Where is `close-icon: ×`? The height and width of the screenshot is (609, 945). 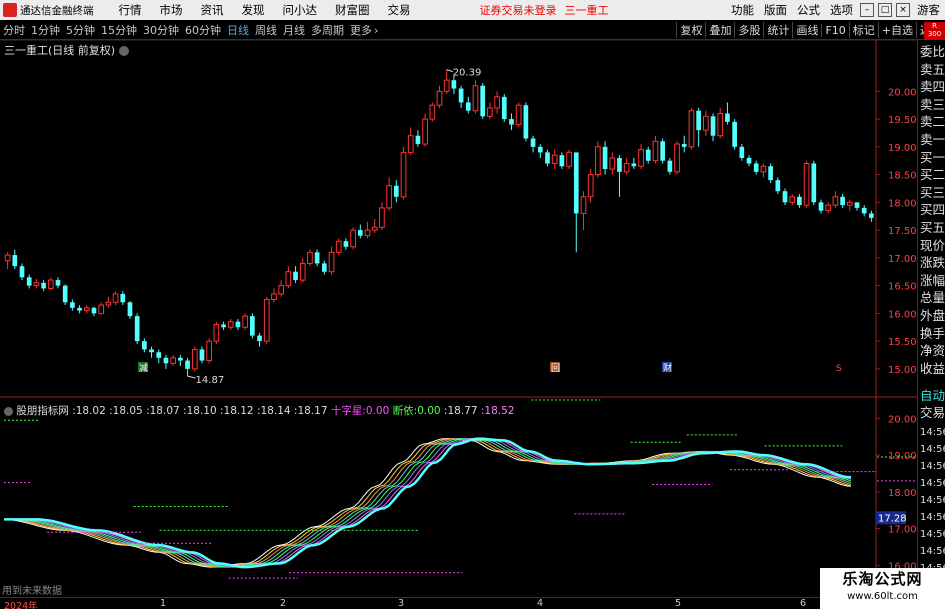 close-icon: × is located at coordinates (903, 10).